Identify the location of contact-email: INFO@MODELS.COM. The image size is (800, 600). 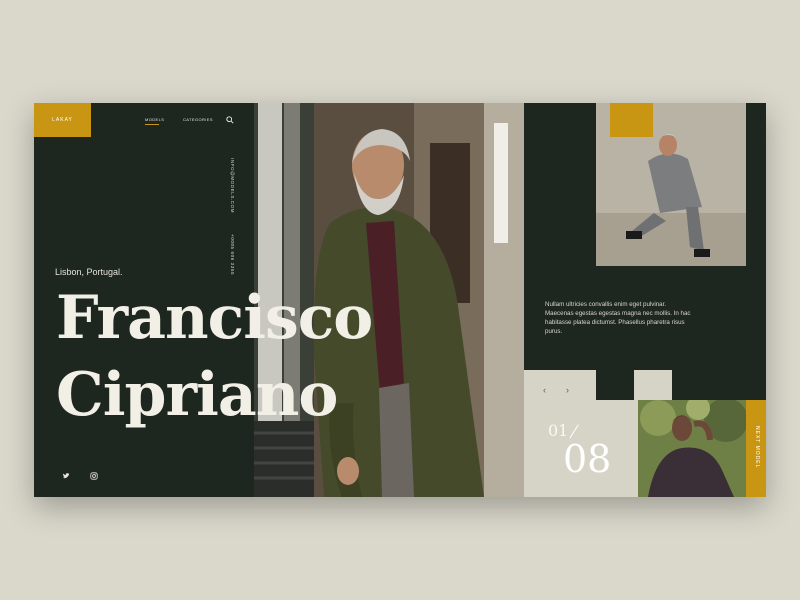
(232, 185).